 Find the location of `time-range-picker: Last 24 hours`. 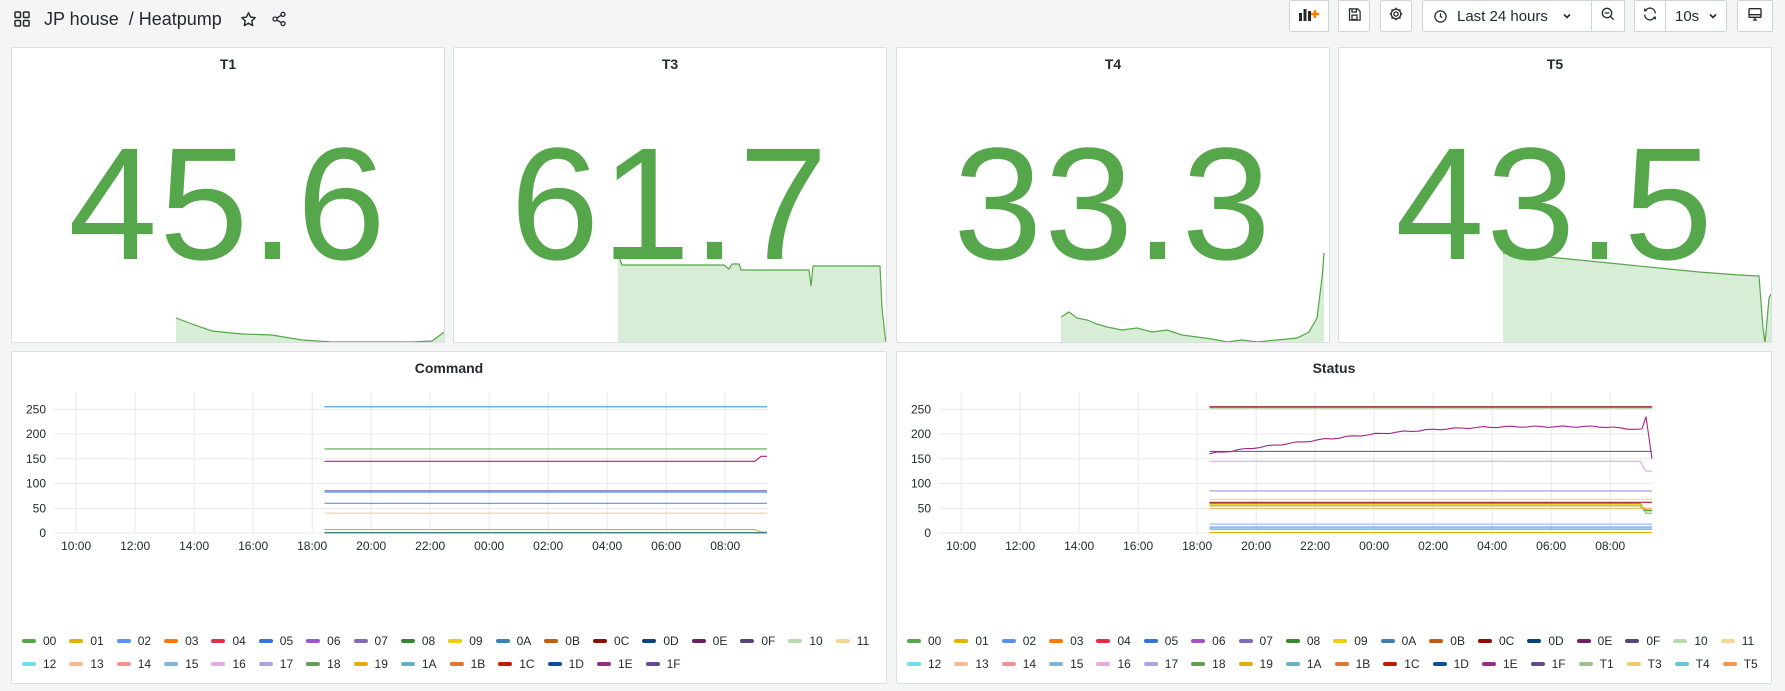

time-range-picker: Last 24 hours is located at coordinates (1507, 16).